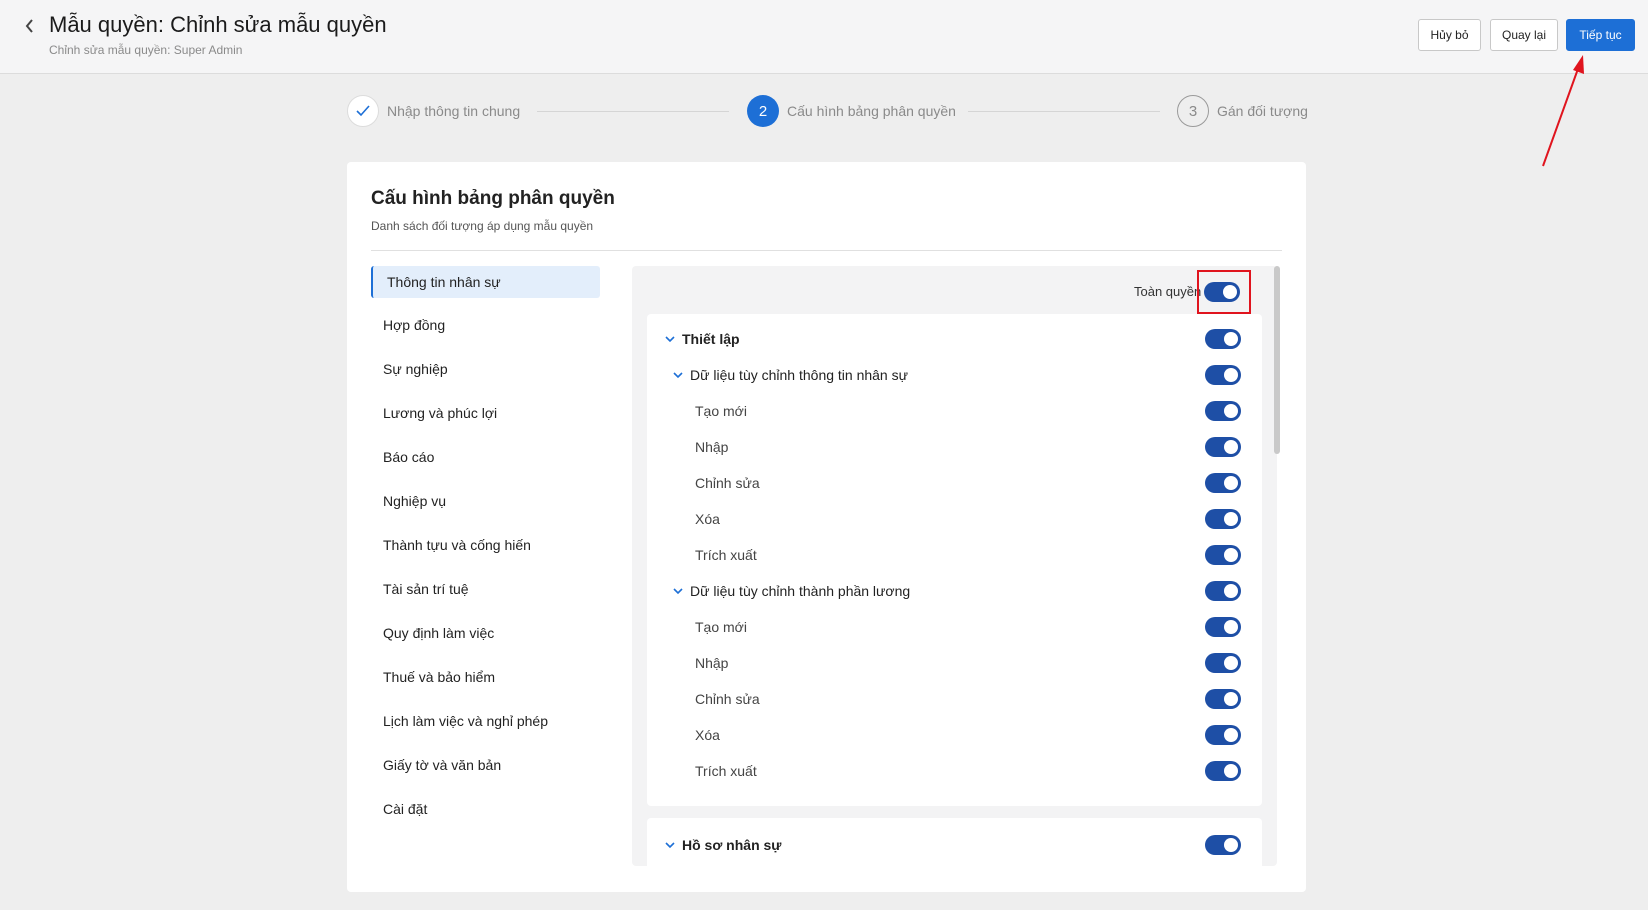  What do you see at coordinates (485, 501) in the screenshot?
I see `category-item-nghiep-vu: Nghiệp vụ` at bounding box center [485, 501].